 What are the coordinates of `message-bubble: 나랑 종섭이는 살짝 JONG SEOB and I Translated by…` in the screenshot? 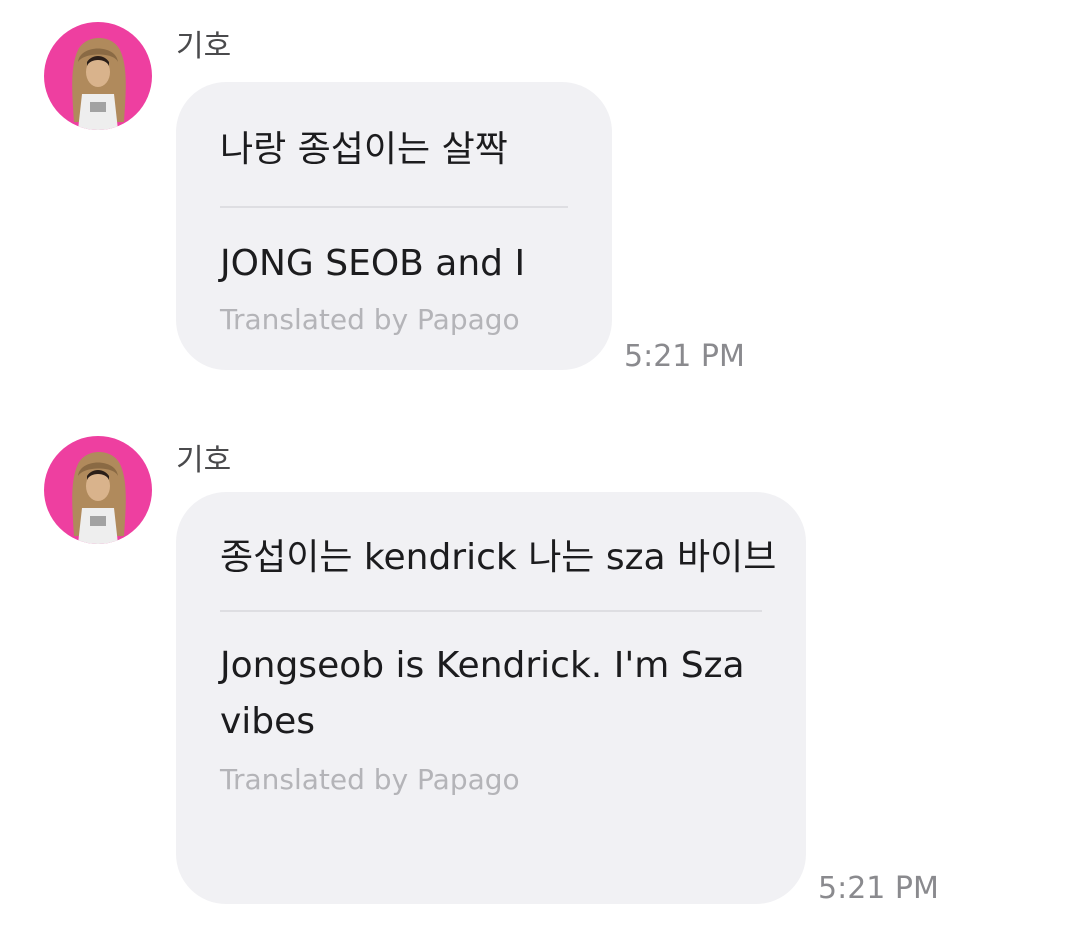 It's located at (394, 226).